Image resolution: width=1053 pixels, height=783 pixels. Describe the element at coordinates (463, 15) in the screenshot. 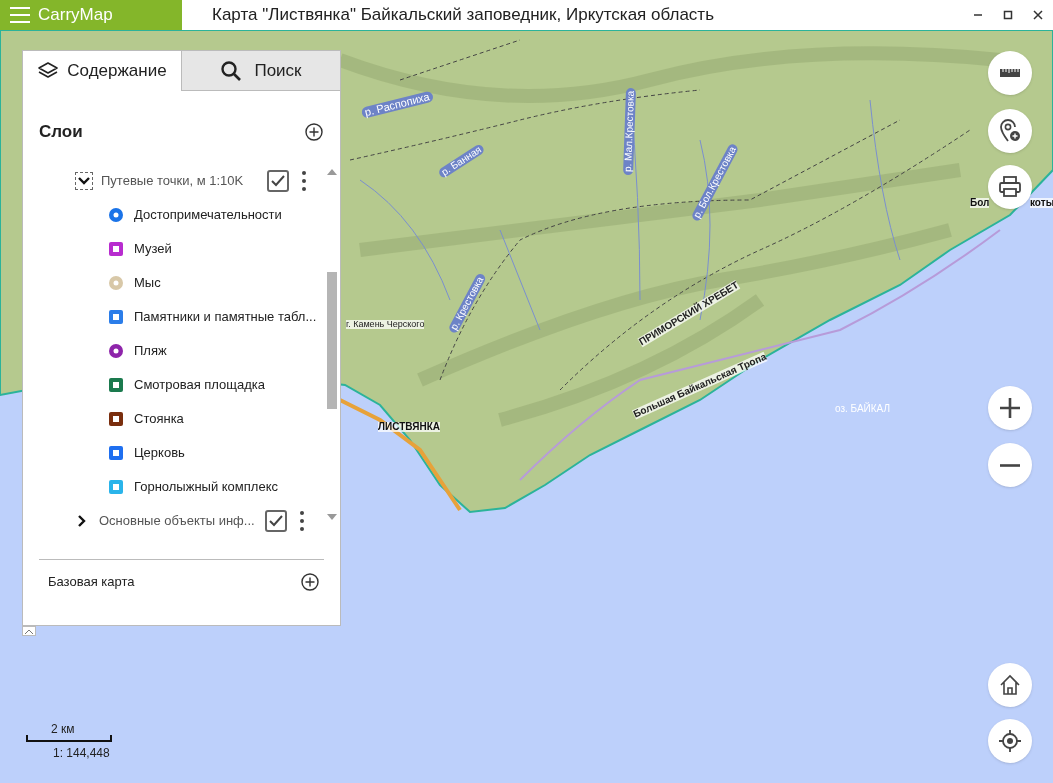

I see `window-title: Карта "Листвянка" Байкальский заповедник, Иркутская область` at that location.